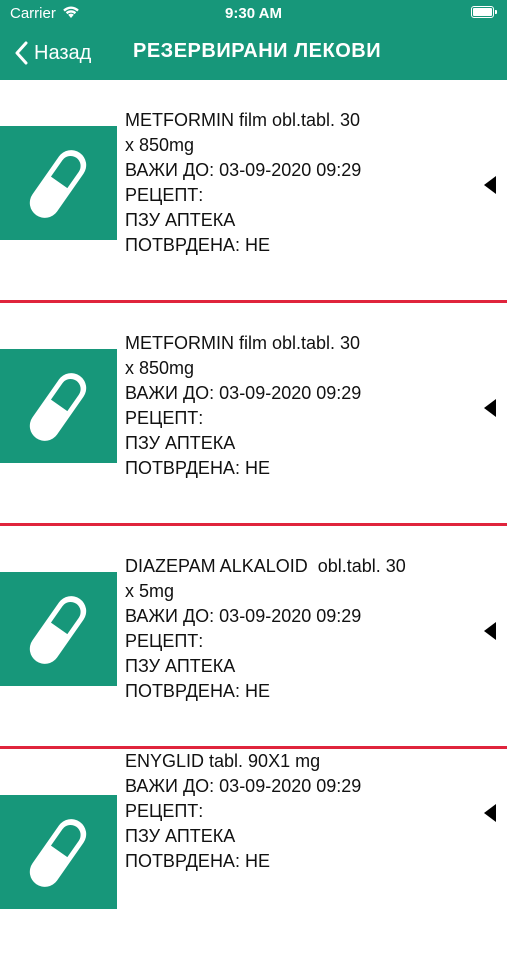  Describe the element at coordinates (484, 12) in the screenshot. I see `battery-icon` at that location.